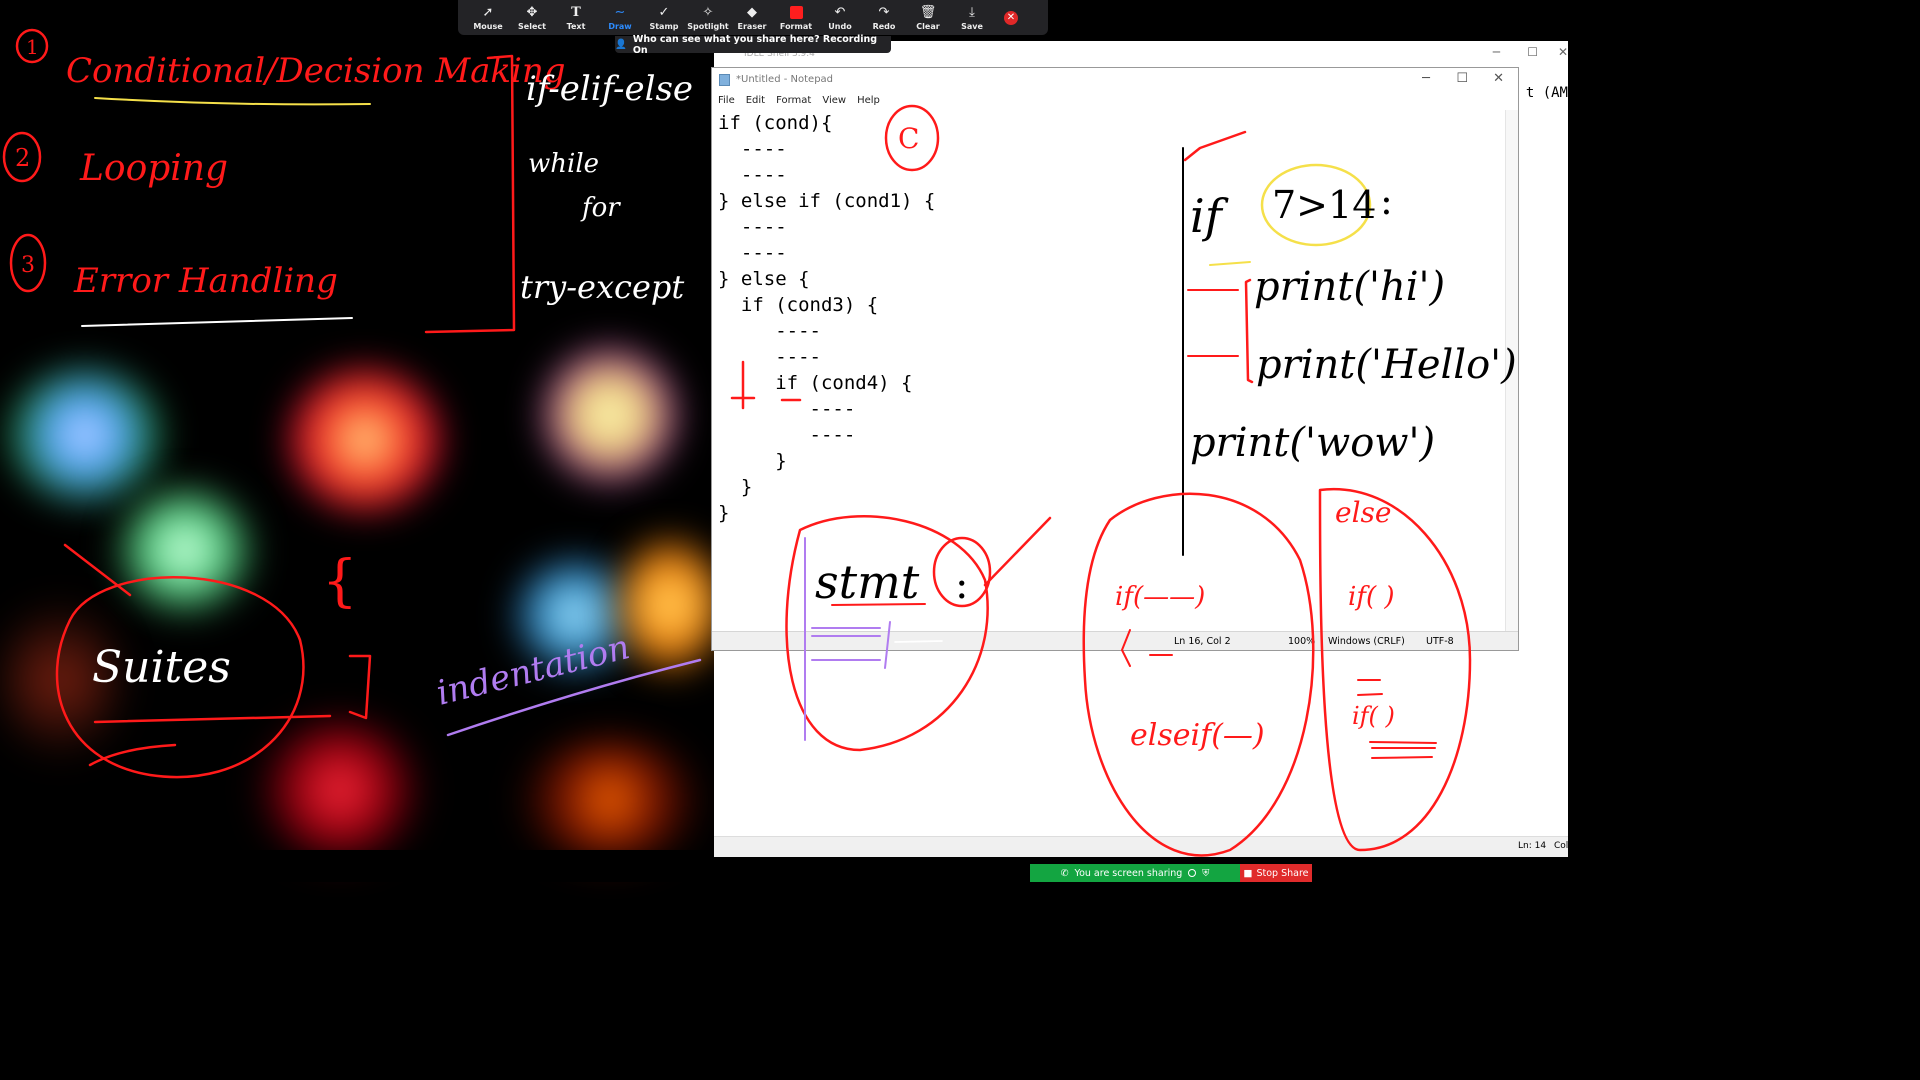 Image resolution: width=1920 pixels, height=1080 pixels. I want to click on status-cursor-position: Ln 16, Col 2, so click(1202, 641).